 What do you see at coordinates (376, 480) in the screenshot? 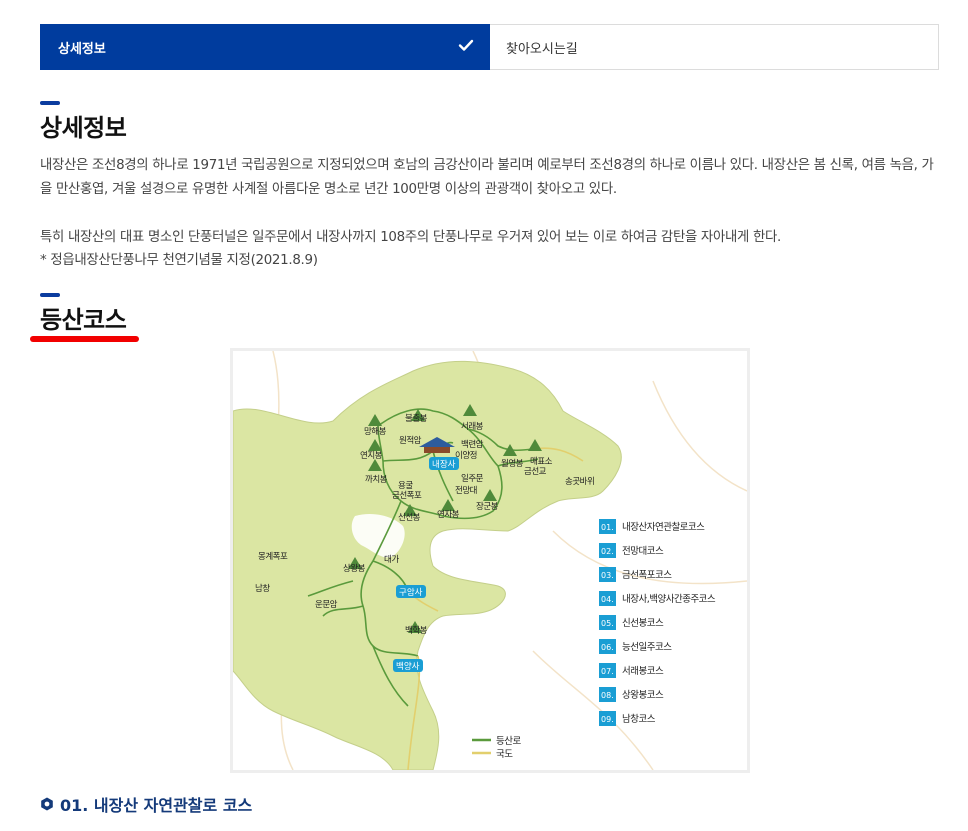
I see `label-kkachi: 까치봉` at bounding box center [376, 480].